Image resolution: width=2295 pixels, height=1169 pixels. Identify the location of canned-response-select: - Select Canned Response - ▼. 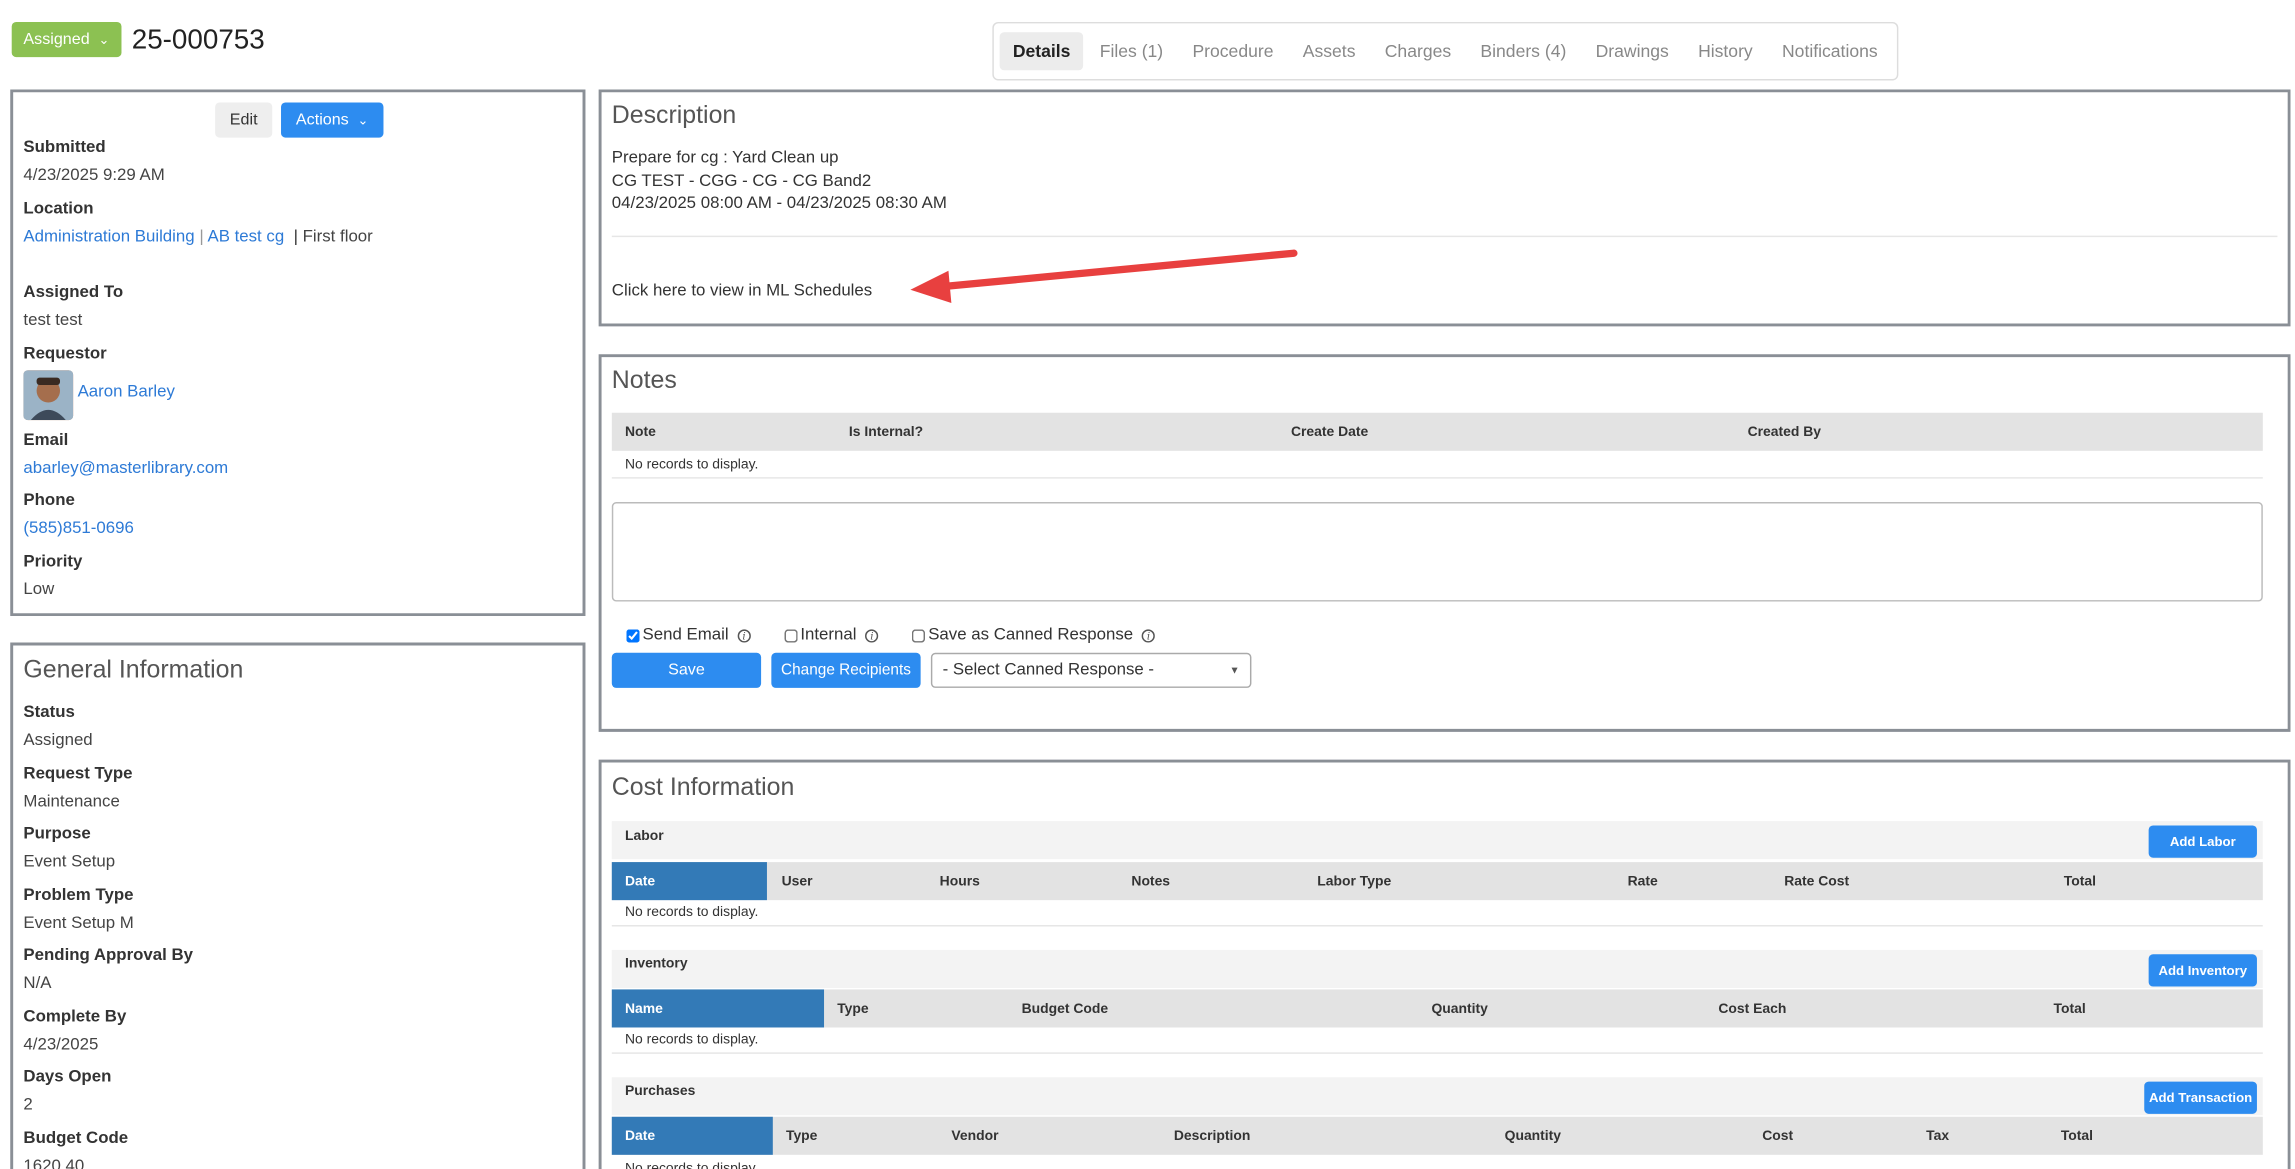
(1091, 670).